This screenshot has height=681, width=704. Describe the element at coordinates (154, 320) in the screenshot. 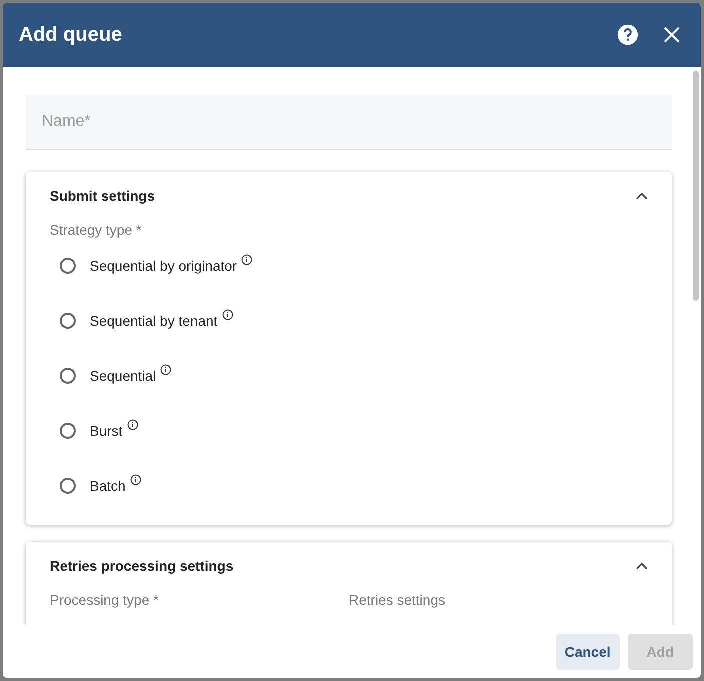

I see `option-label: Sequential by tenant` at that location.